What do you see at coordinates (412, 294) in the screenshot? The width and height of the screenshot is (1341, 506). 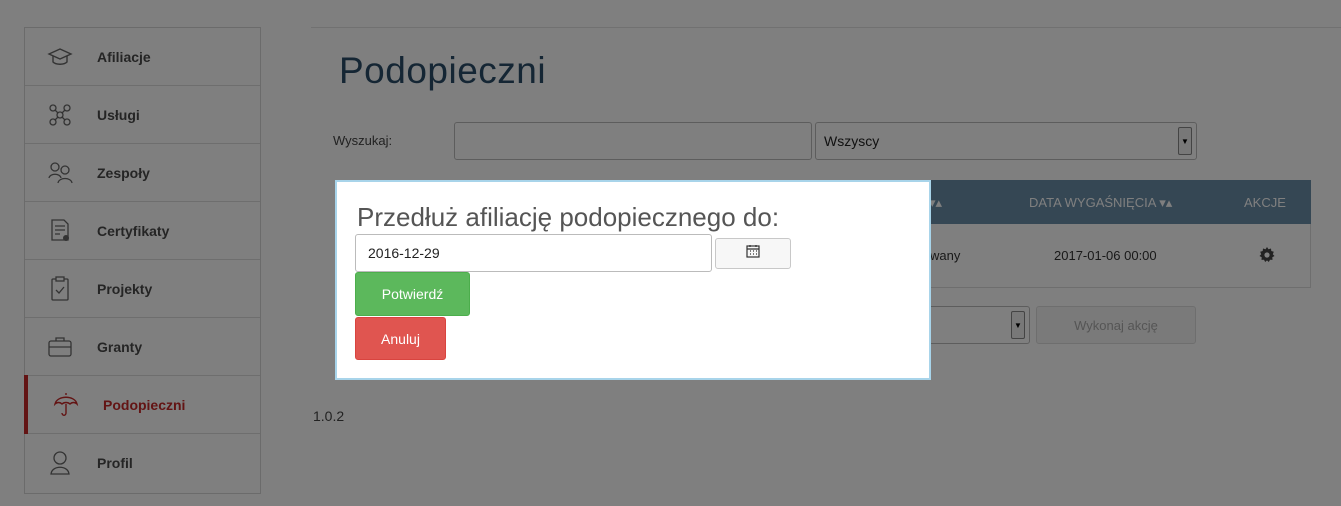 I see `confirm-button: Potwierdź` at bounding box center [412, 294].